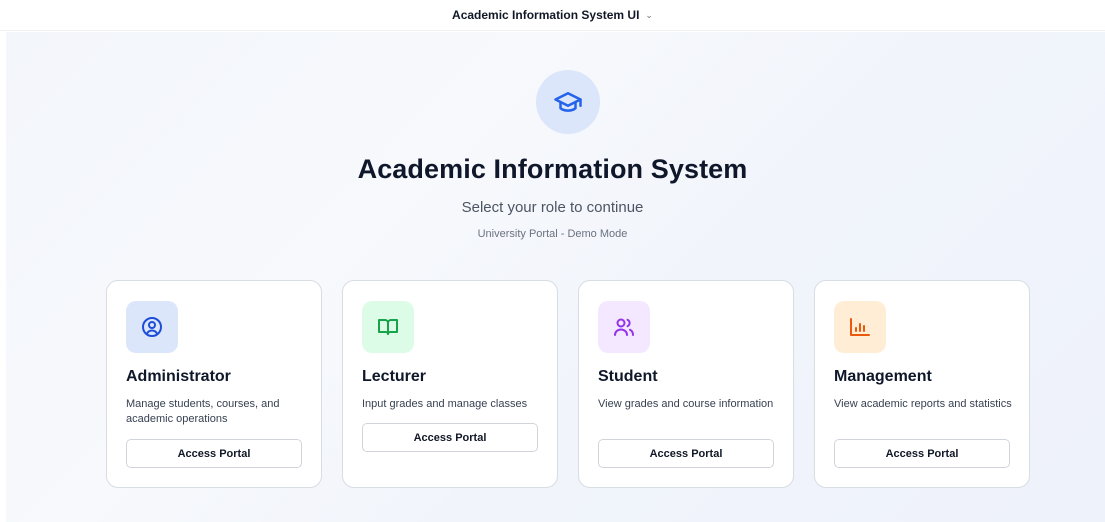 The width and height of the screenshot is (1105, 522). I want to click on role-description: View academic reports and statistics, so click(923, 404).